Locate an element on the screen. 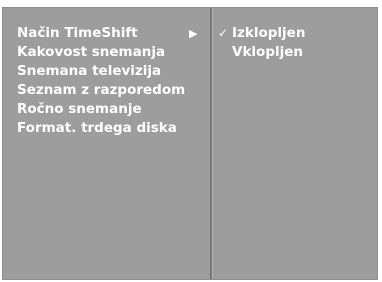 The width and height of the screenshot is (382, 282). menu-item-label: Format. trdega diska is located at coordinates (97, 128).